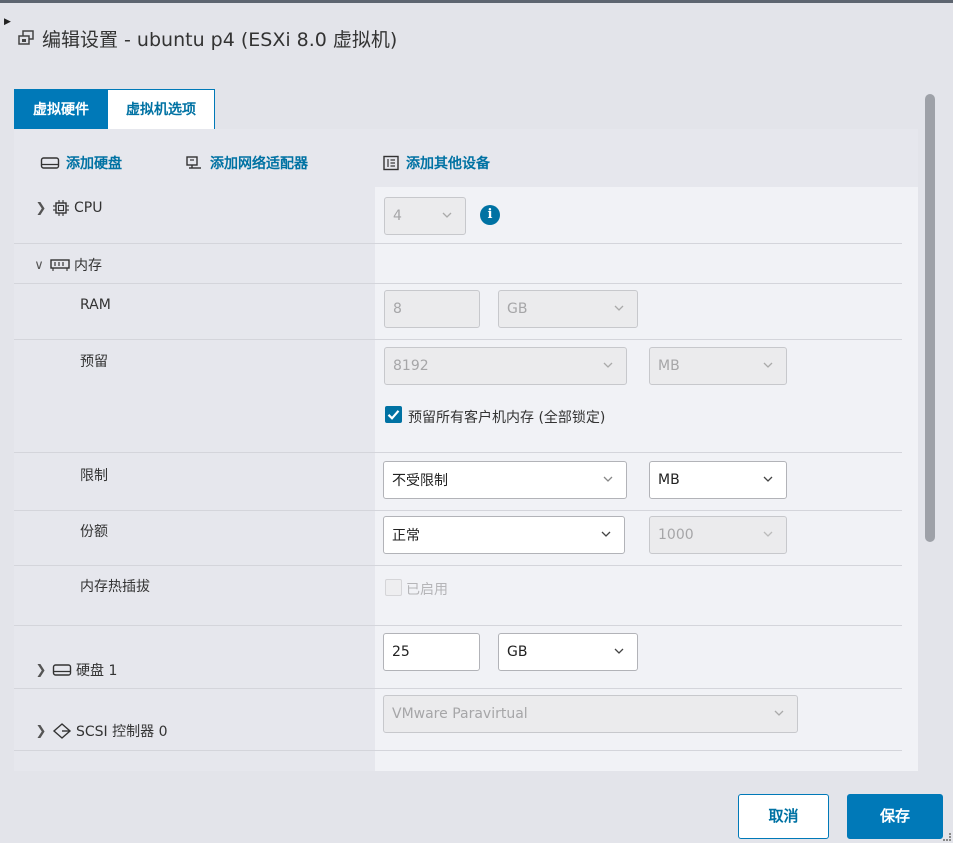  What do you see at coordinates (930, 318) in the screenshot?
I see `scrollbar-thumb` at bounding box center [930, 318].